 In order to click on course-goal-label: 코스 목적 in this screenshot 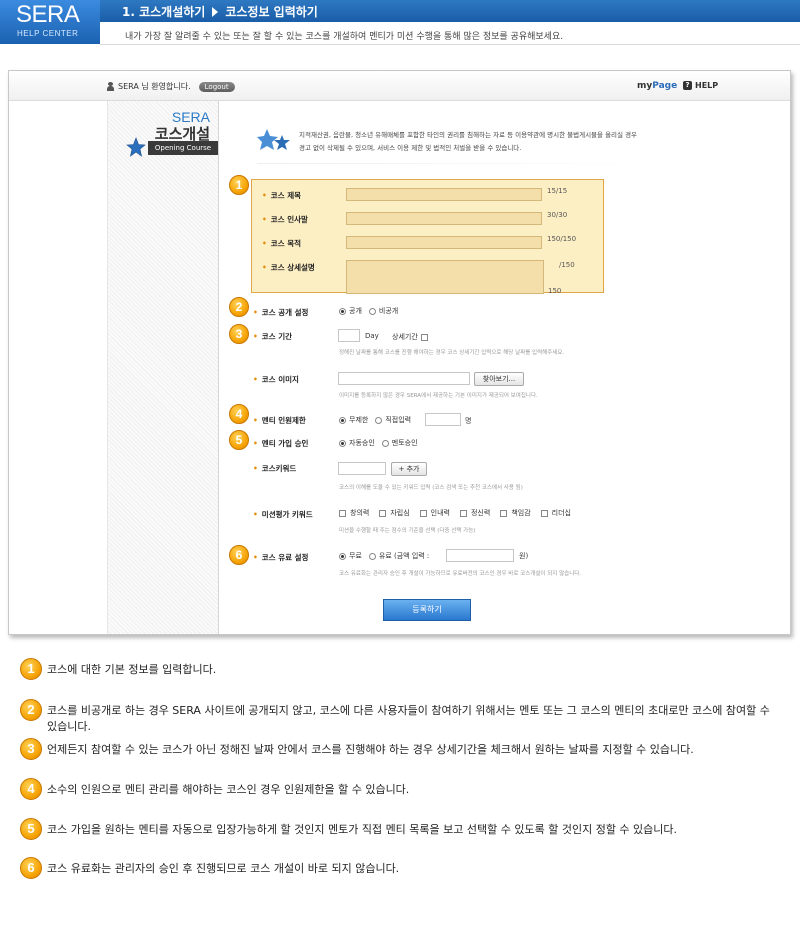, I will do `click(281, 243)`.